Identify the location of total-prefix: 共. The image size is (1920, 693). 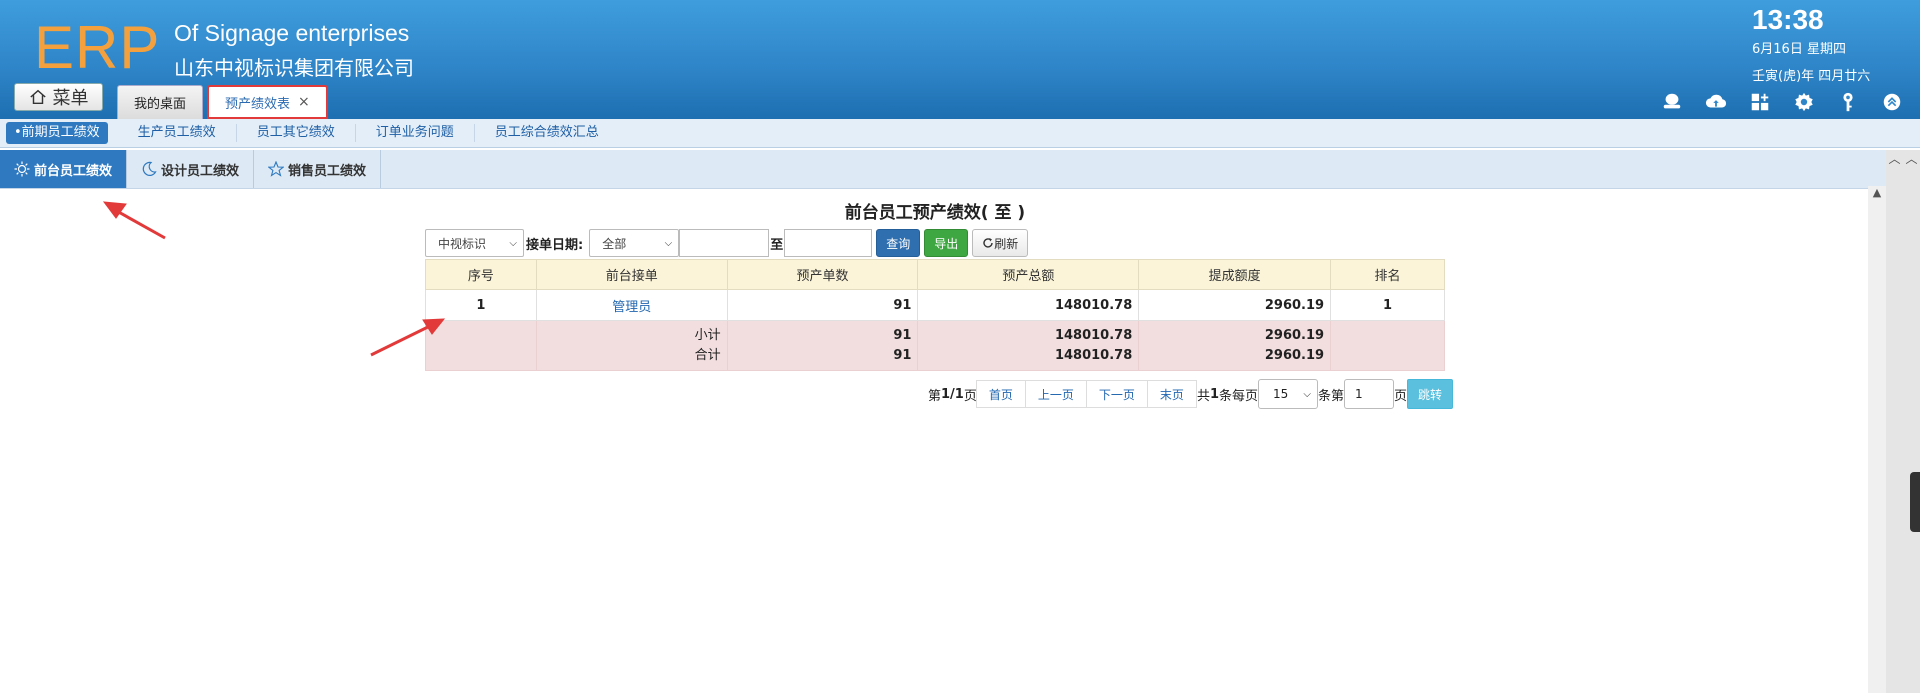
(1203, 396).